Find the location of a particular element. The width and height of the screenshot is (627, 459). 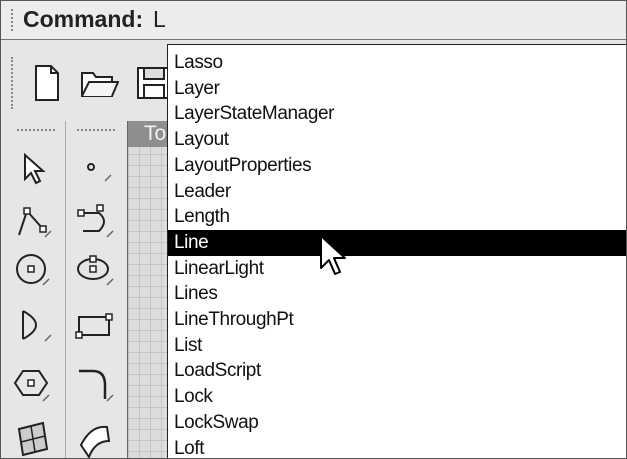

list-item-linethroughpt: LineThroughPt is located at coordinates (397, 320).